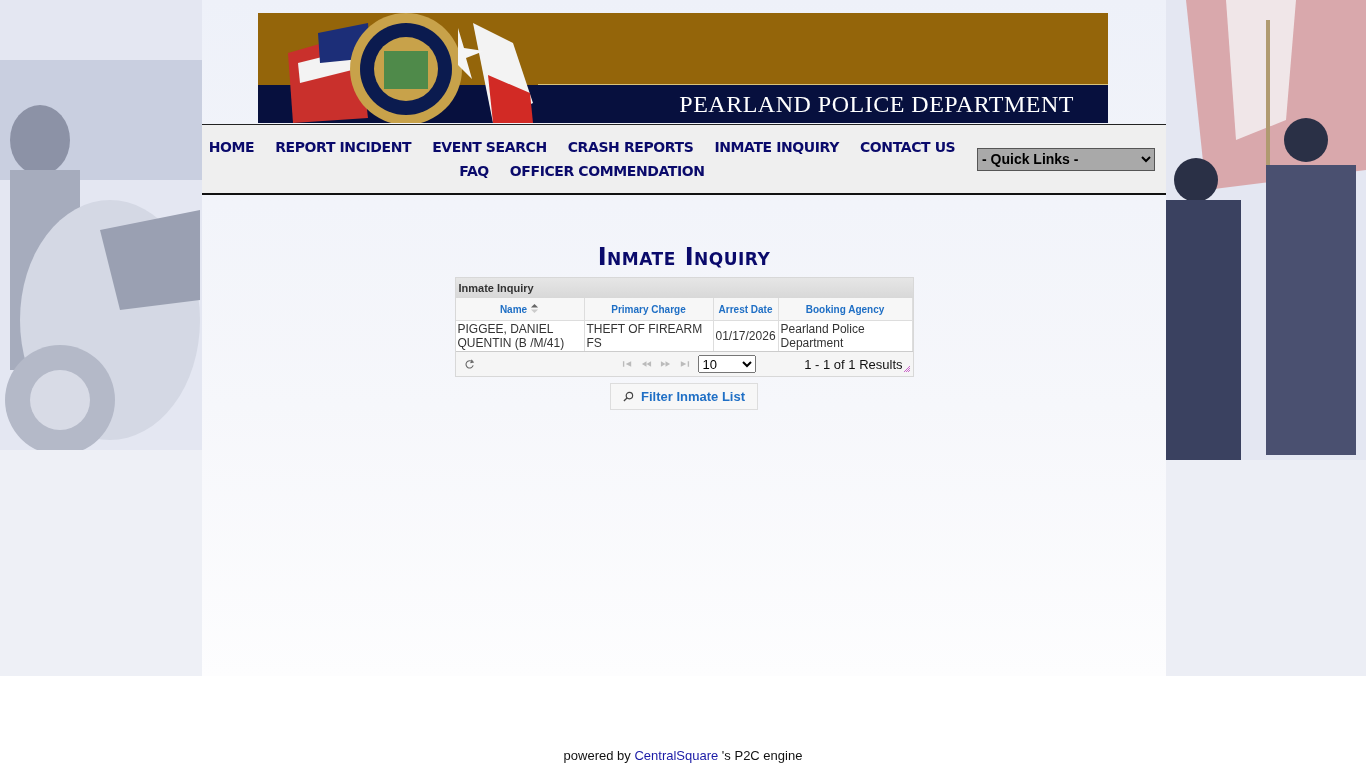 This screenshot has height=768, width=1366. Describe the element at coordinates (907, 147) in the screenshot. I see `nav-link: CONTACT US` at that location.